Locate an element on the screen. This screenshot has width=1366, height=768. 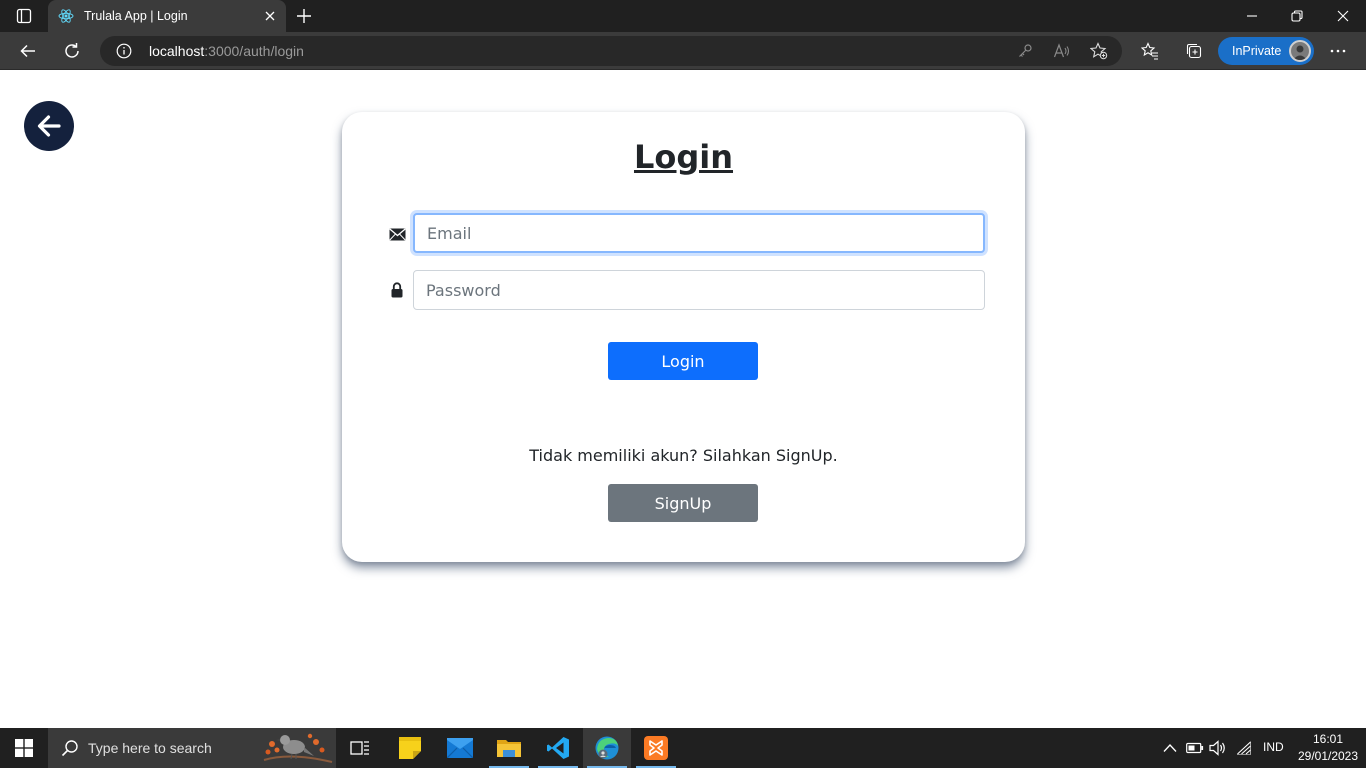
back-button is located at coordinates (49, 126).